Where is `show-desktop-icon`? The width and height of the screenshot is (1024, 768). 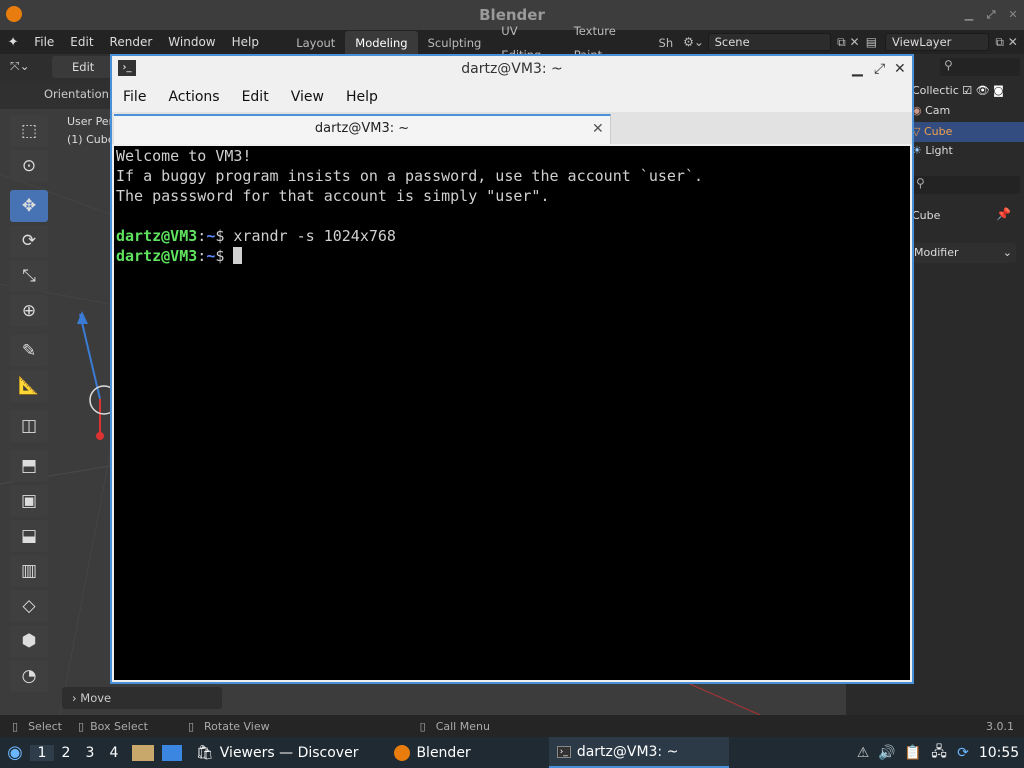 show-desktop-icon is located at coordinates (172, 752).